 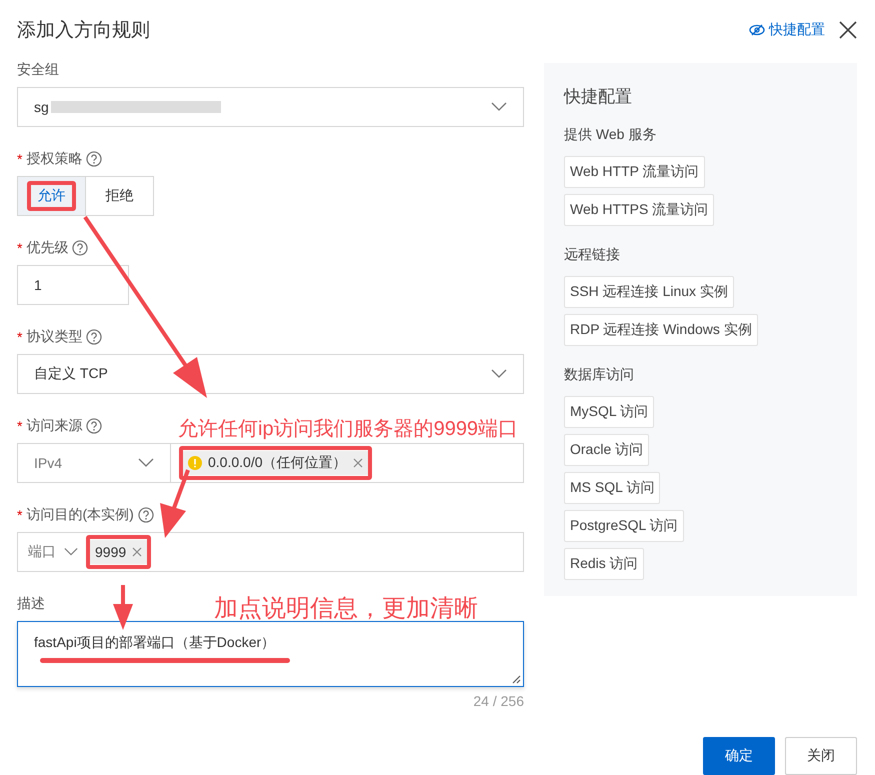 What do you see at coordinates (848, 30) in the screenshot?
I see `close-icon` at bounding box center [848, 30].